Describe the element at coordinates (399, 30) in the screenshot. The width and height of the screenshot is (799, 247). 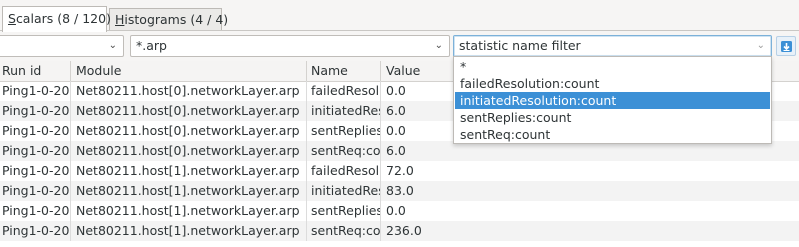
I see `tab-bar-divider` at that location.